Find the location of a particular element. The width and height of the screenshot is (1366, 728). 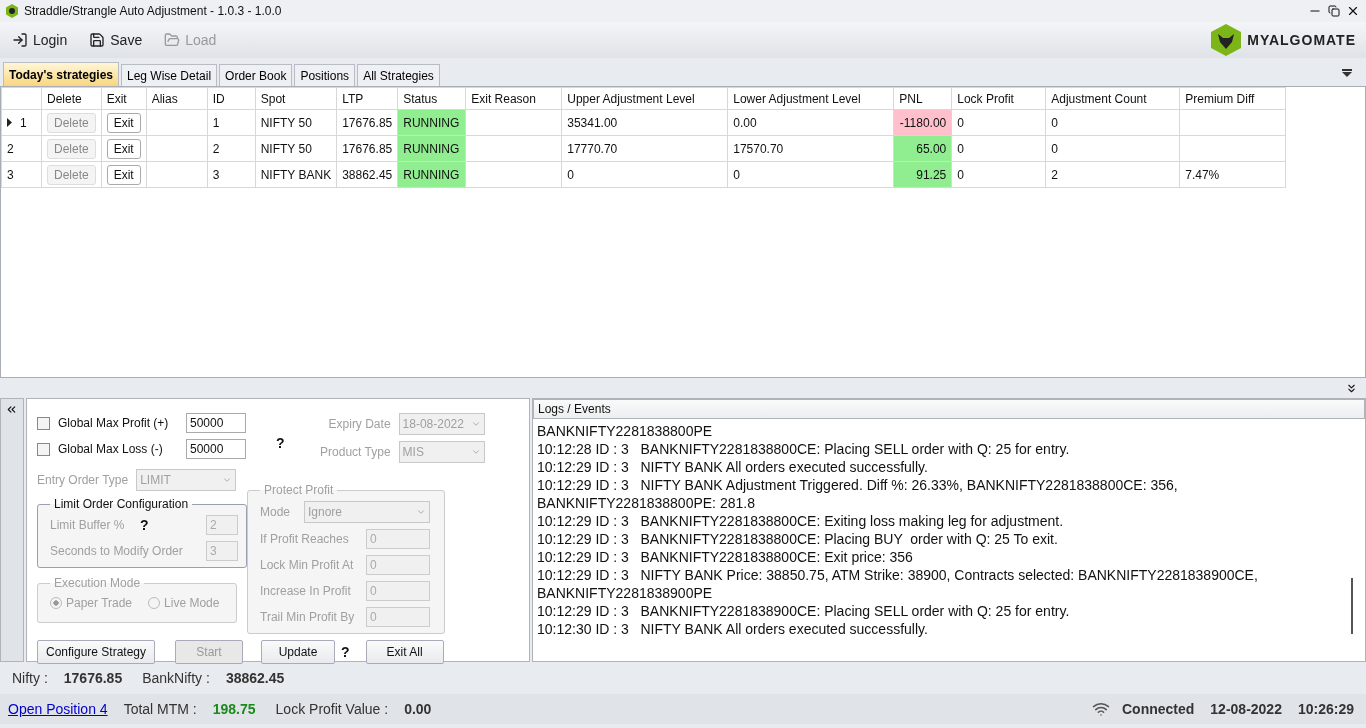

field-label: Limit Buffer % is located at coordinates (88, 525).